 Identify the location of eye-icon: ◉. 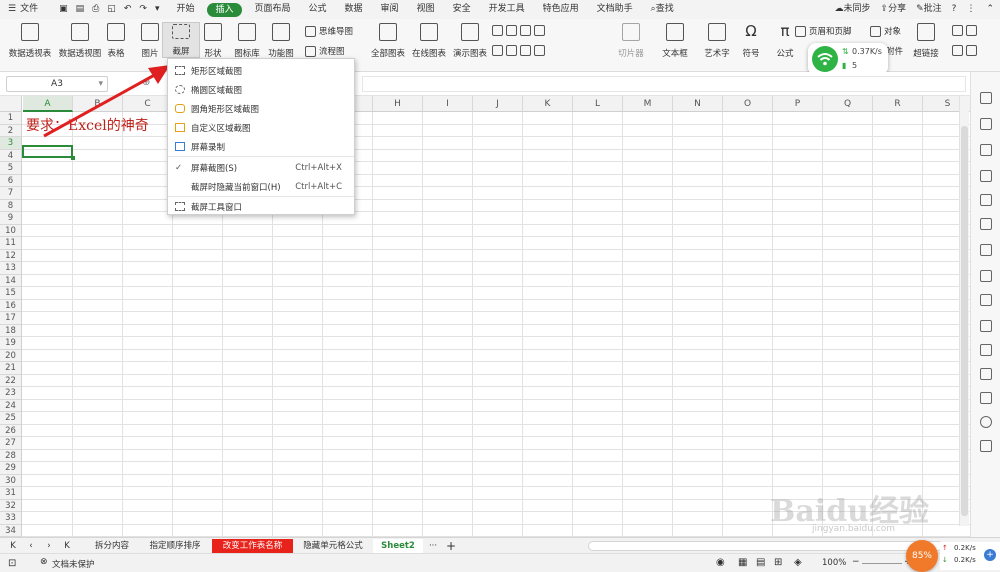
(720, 562).